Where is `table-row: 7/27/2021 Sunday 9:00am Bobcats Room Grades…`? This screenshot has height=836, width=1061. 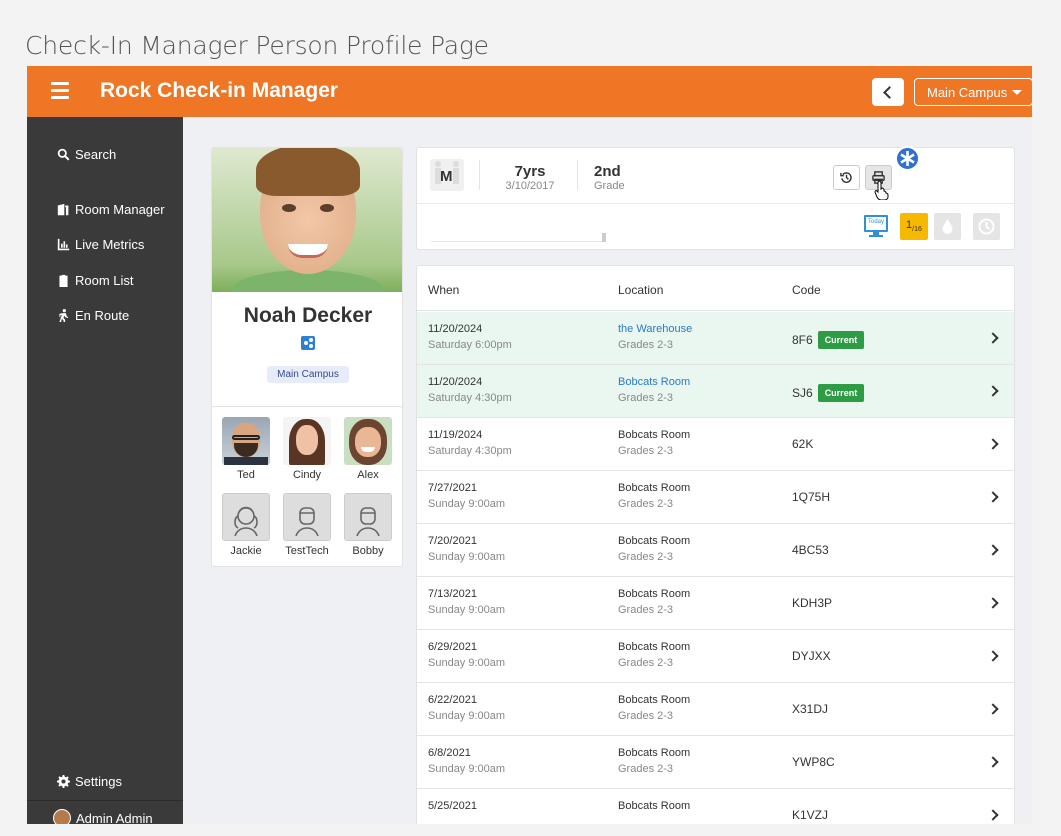
table-row: 7/27/2021 Sunday 9:00am Bobcats Room Grades… is located at coordinates (715, 497).